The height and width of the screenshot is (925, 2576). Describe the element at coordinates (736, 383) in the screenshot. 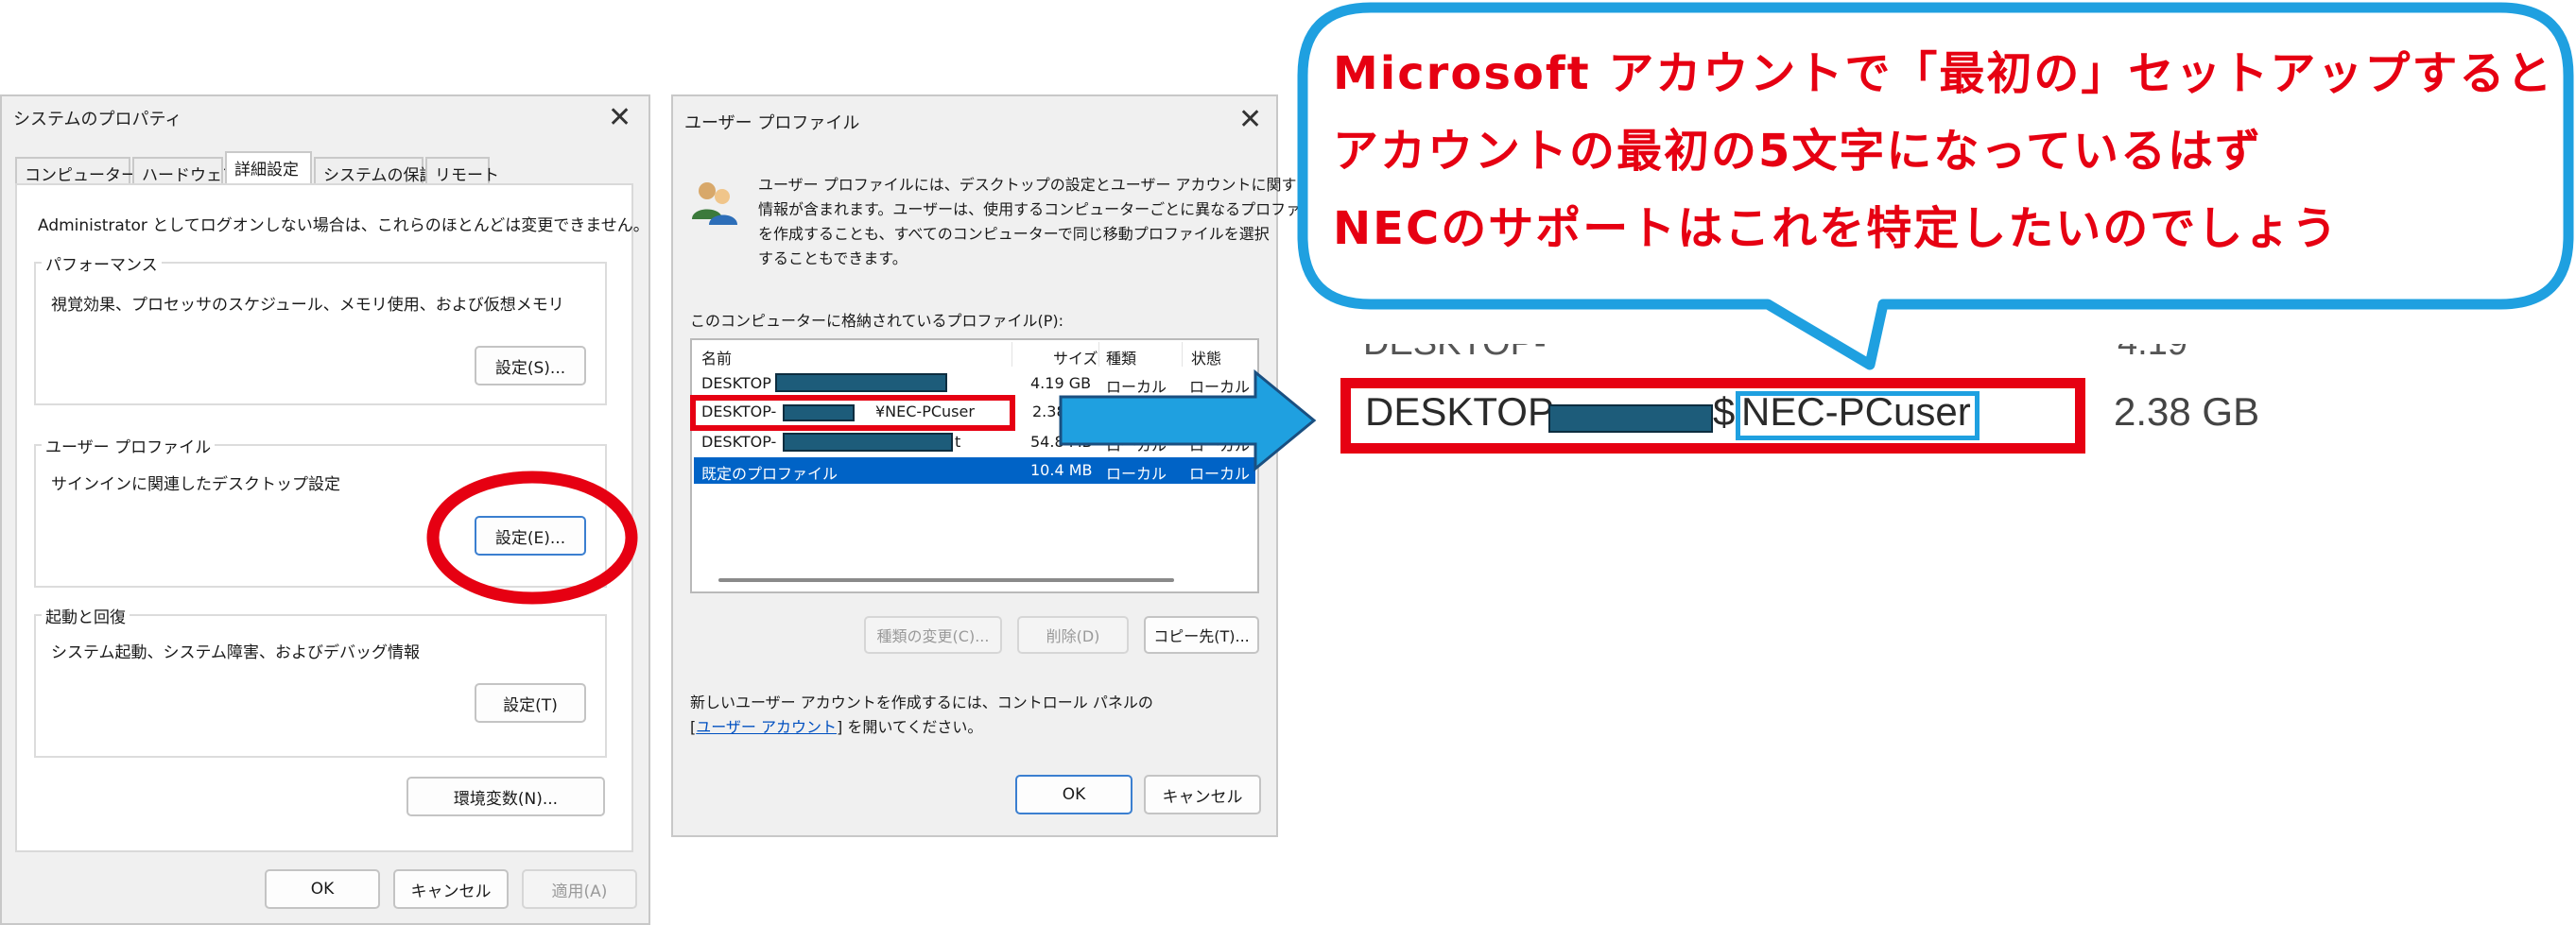

I see `profile-row-name: DESKTOP` at that location.